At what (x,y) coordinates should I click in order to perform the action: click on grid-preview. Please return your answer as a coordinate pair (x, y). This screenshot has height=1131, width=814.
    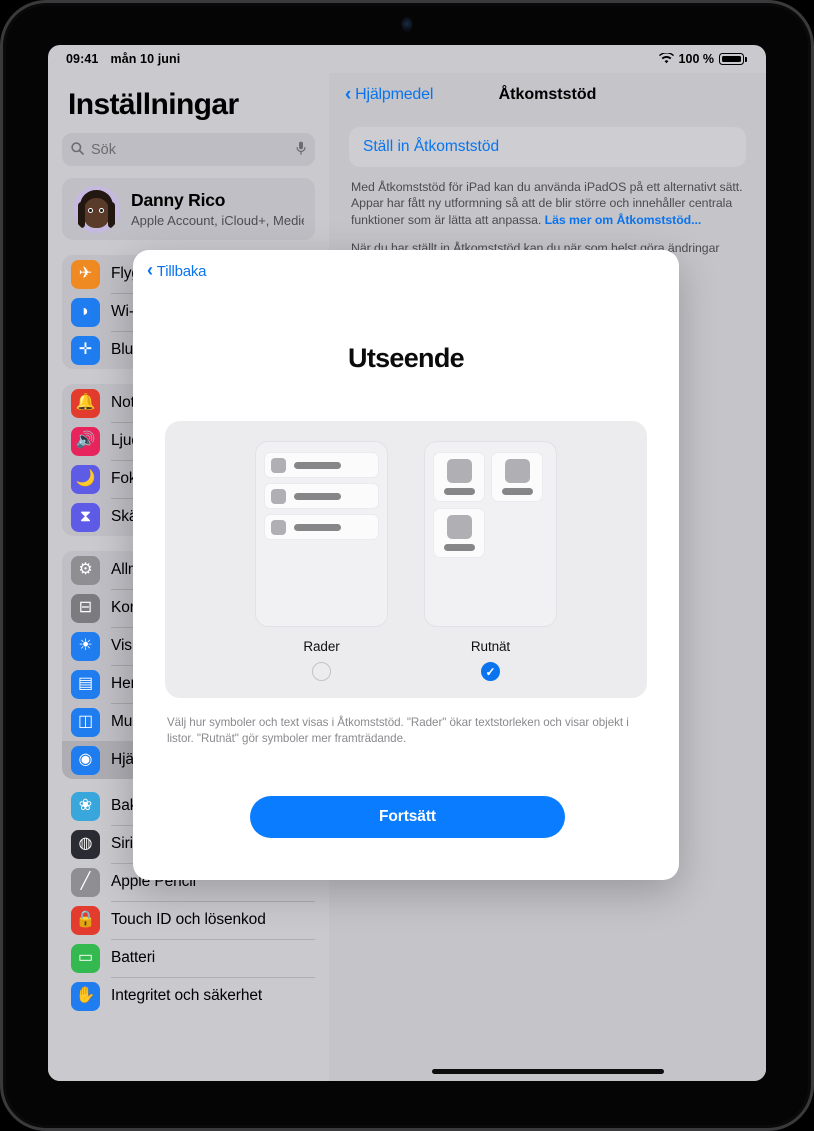
    Looking at the image, I should click on (490, 534).